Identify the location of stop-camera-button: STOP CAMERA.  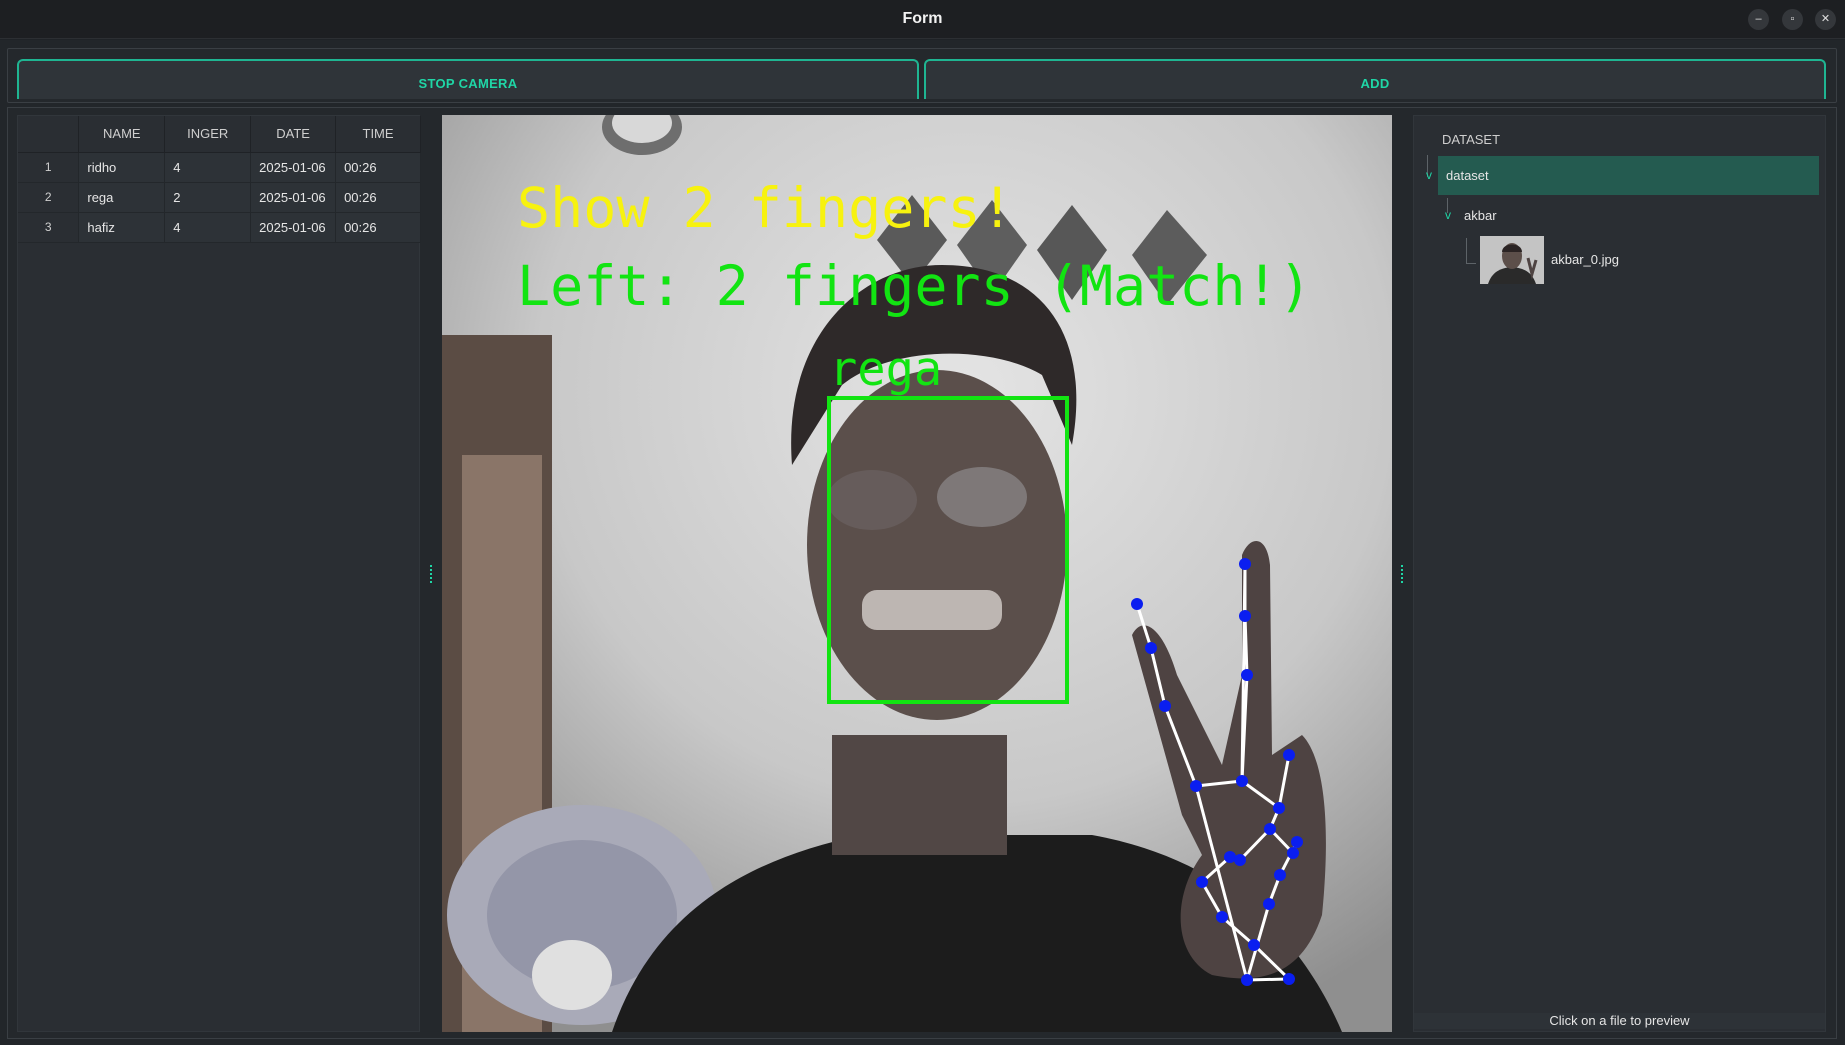
(468, 79).